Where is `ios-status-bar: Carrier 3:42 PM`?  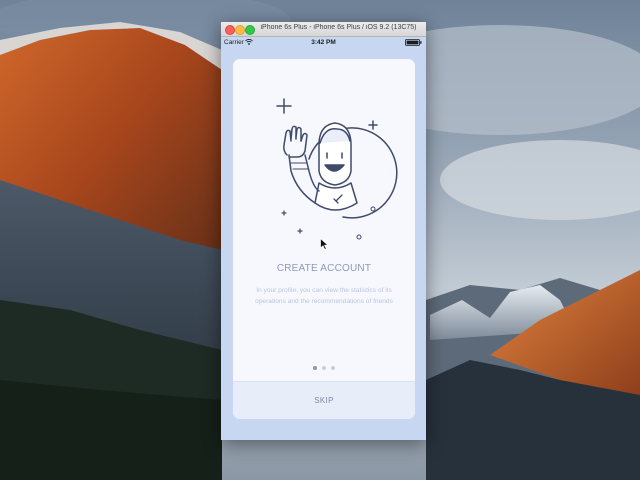
ios-status-bar: Carrier 3:42 PM is located at coordinates (323, 42).